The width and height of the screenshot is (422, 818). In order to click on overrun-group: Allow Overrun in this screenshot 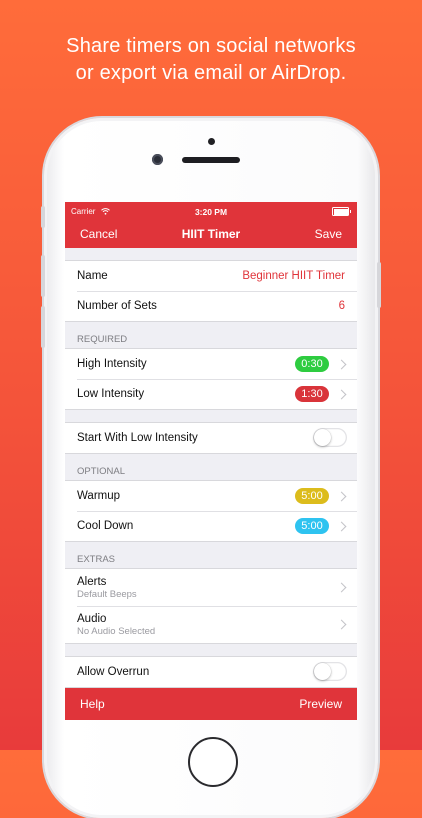, I will do `click(211, 672)`.